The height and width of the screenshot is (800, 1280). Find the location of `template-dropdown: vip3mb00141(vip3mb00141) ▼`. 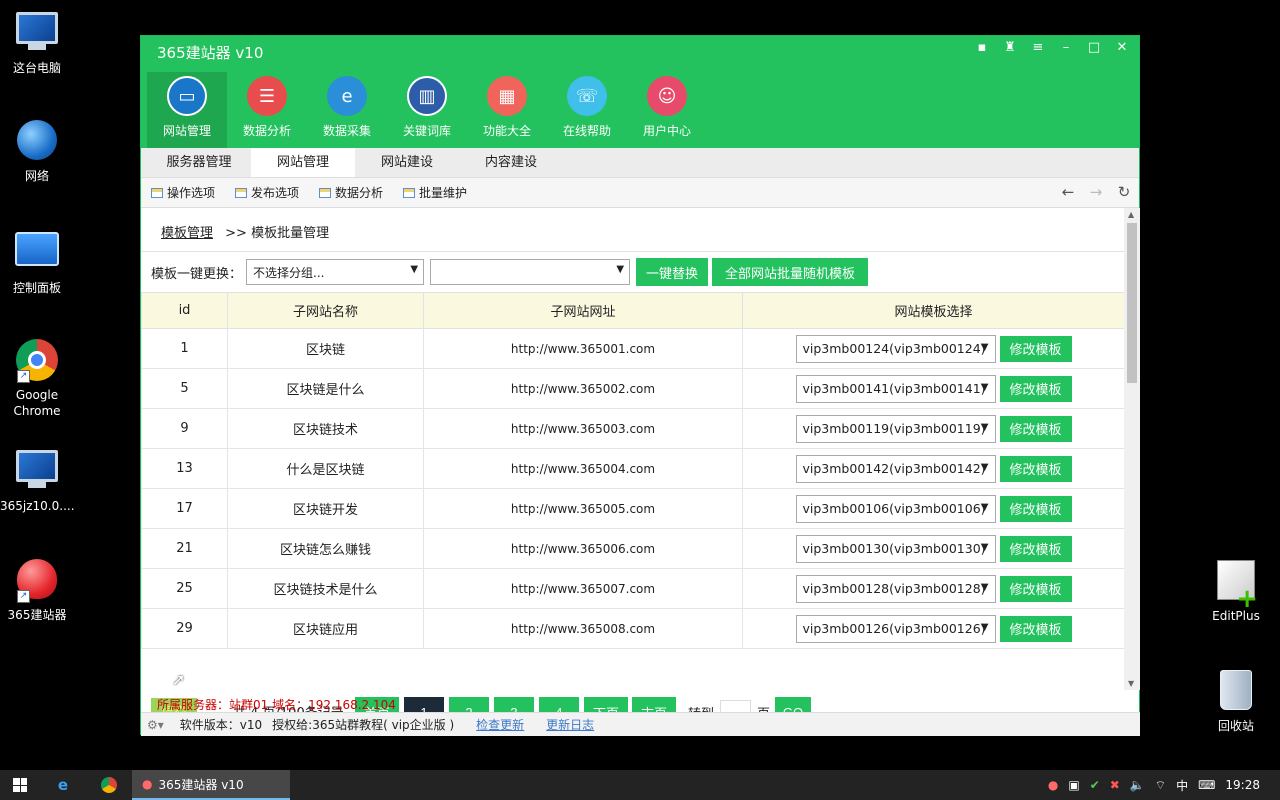

template-dropdown: vip3mb00141(vip3mb00141) ▼ is located at coordinates (895, 388).